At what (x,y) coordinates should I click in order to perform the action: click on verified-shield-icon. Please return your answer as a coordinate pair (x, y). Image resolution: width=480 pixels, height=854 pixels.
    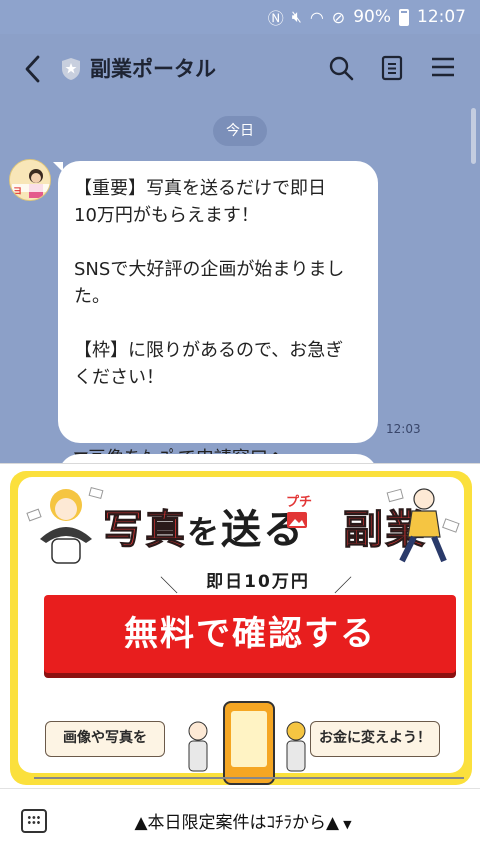
    Looking at the image, I should click on (71, 69).